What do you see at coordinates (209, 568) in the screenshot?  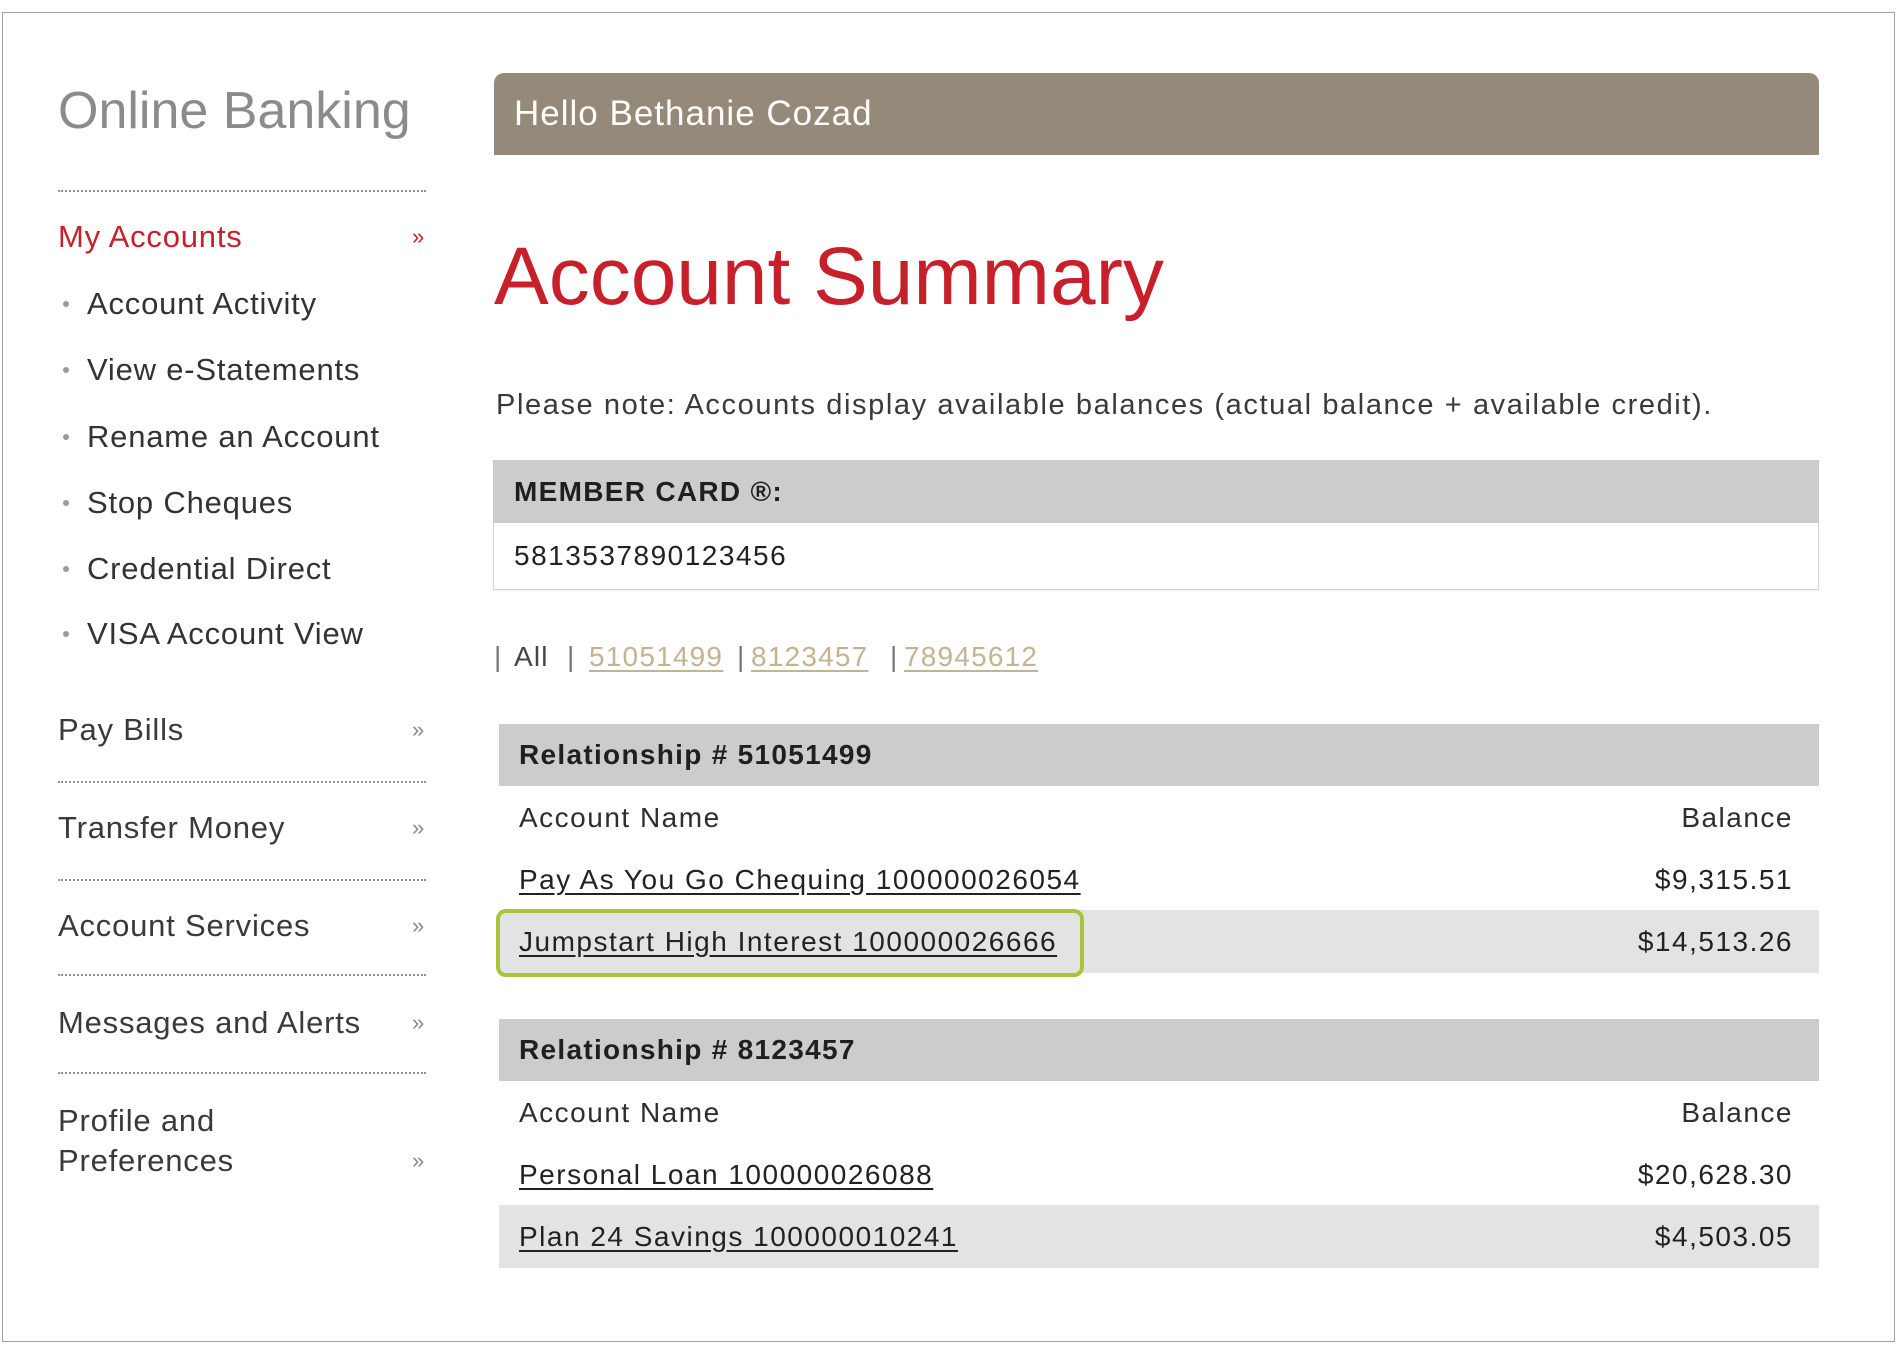 I see `nav-sub-label: Credential Direct` at bounding box center [209, 568].